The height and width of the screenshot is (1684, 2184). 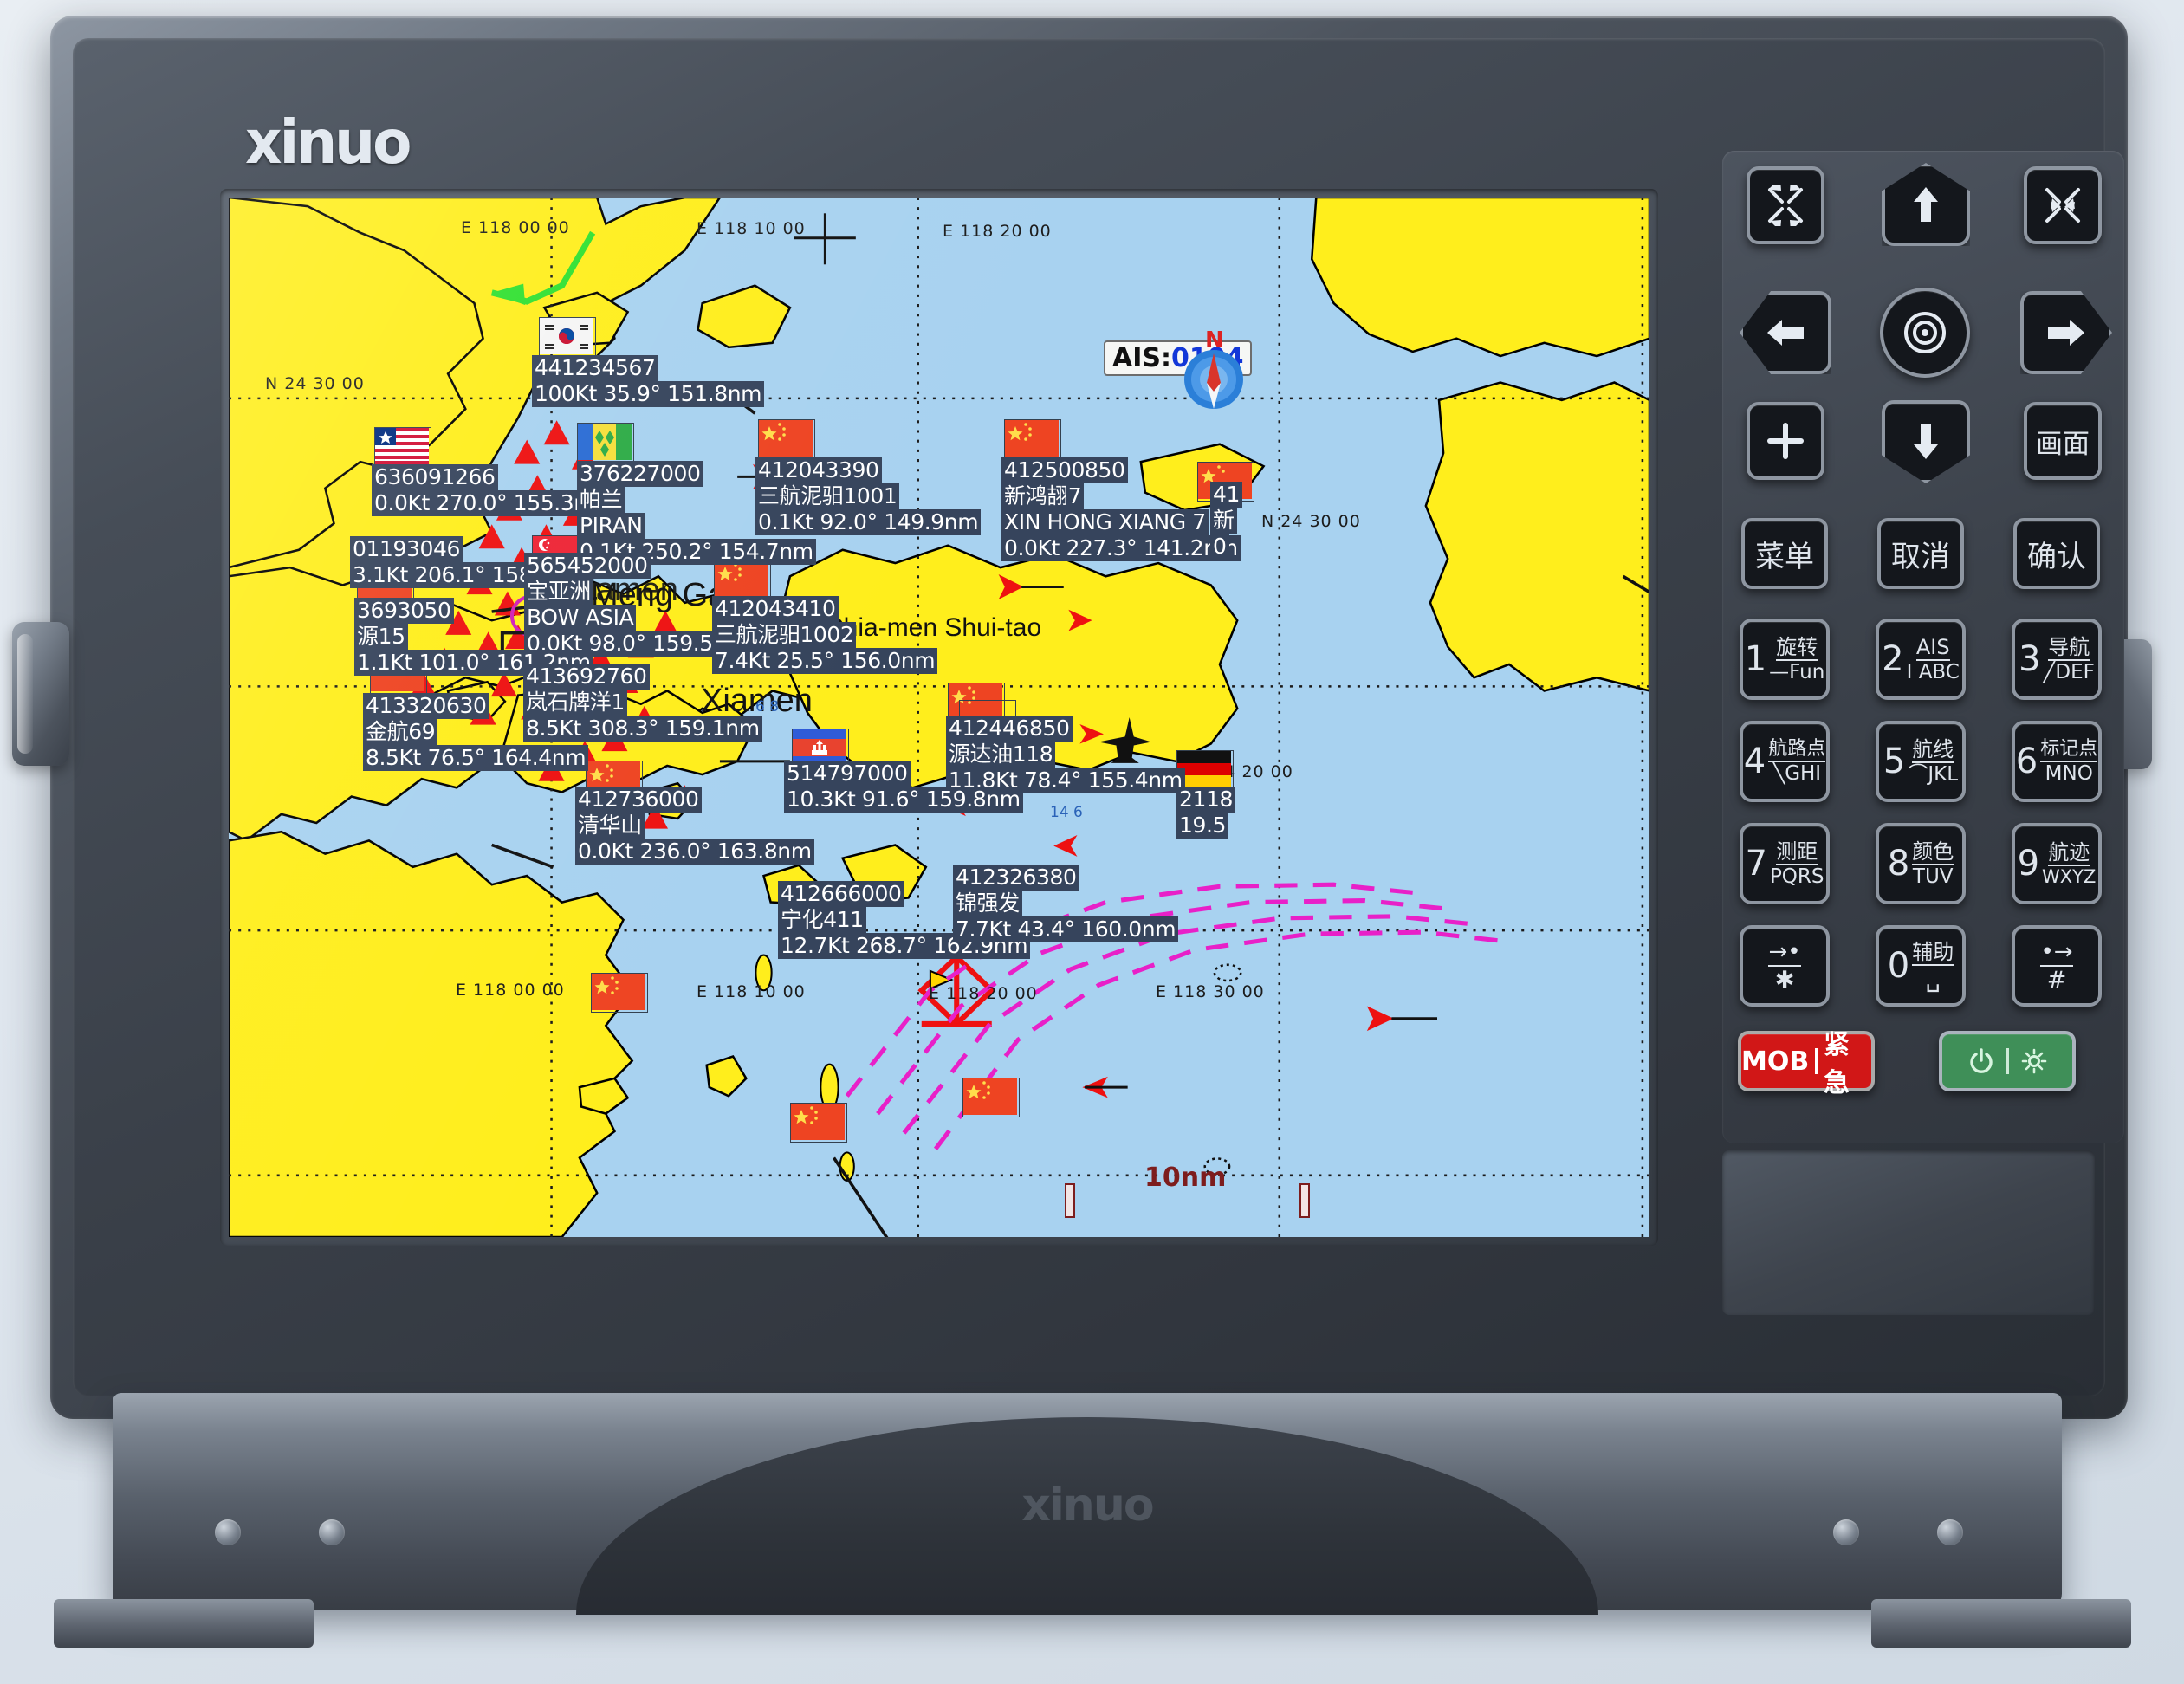 I want to click on ais-label-441234567: 441234567 100Kt 35.9° 151.8nm, so click(x=648, y=381).